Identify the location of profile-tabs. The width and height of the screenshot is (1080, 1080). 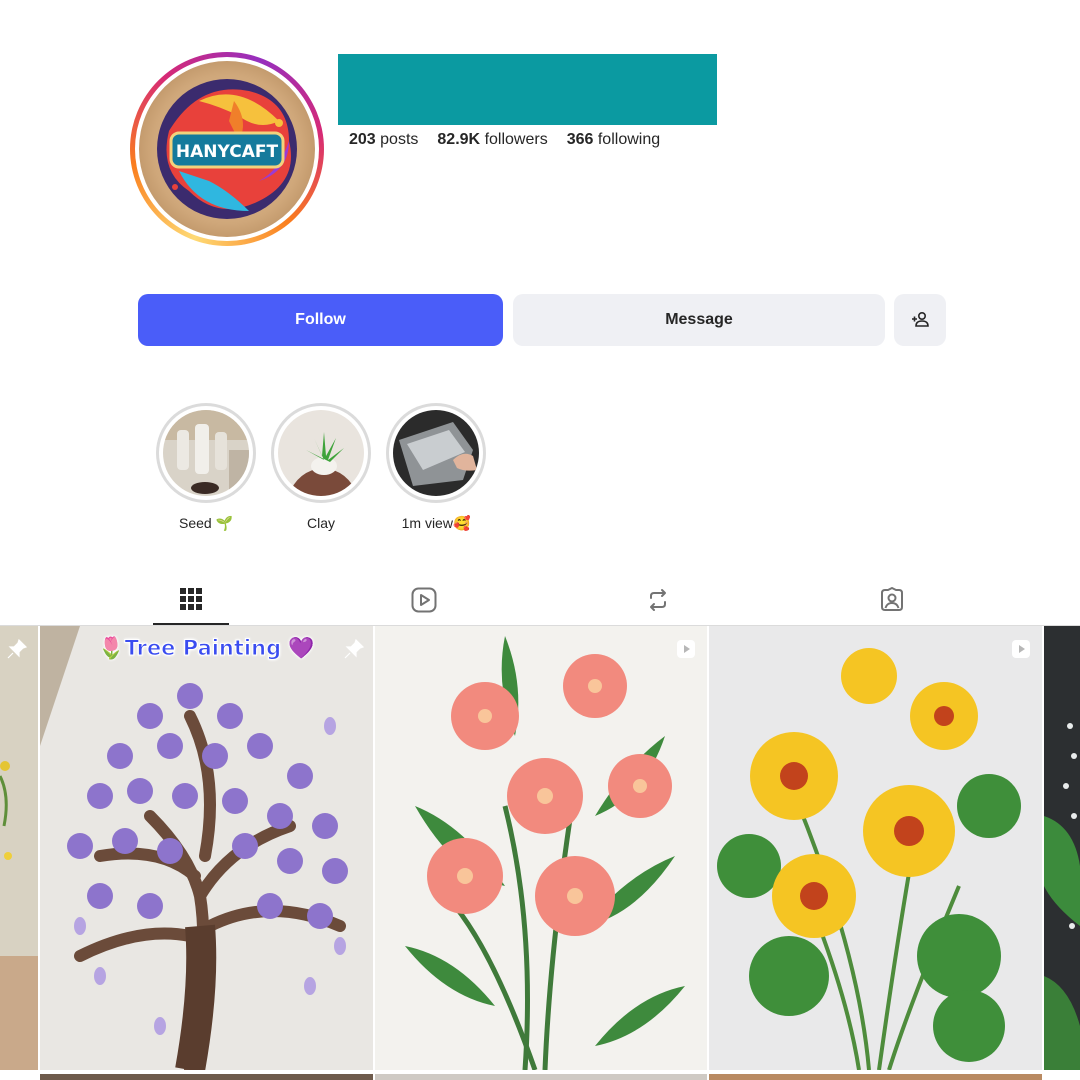
(540, 600).